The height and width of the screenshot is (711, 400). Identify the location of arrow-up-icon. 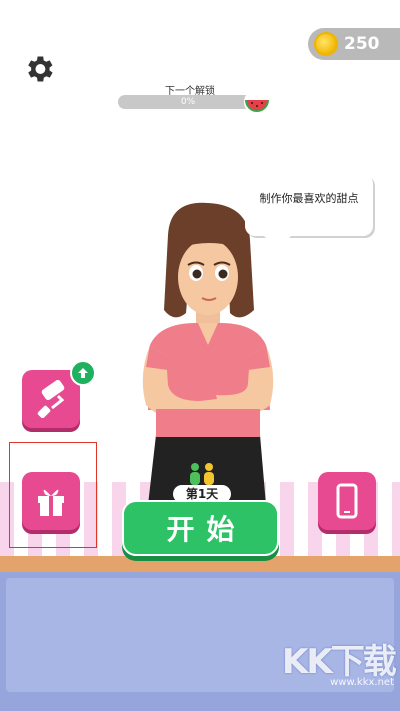
(83, 373).